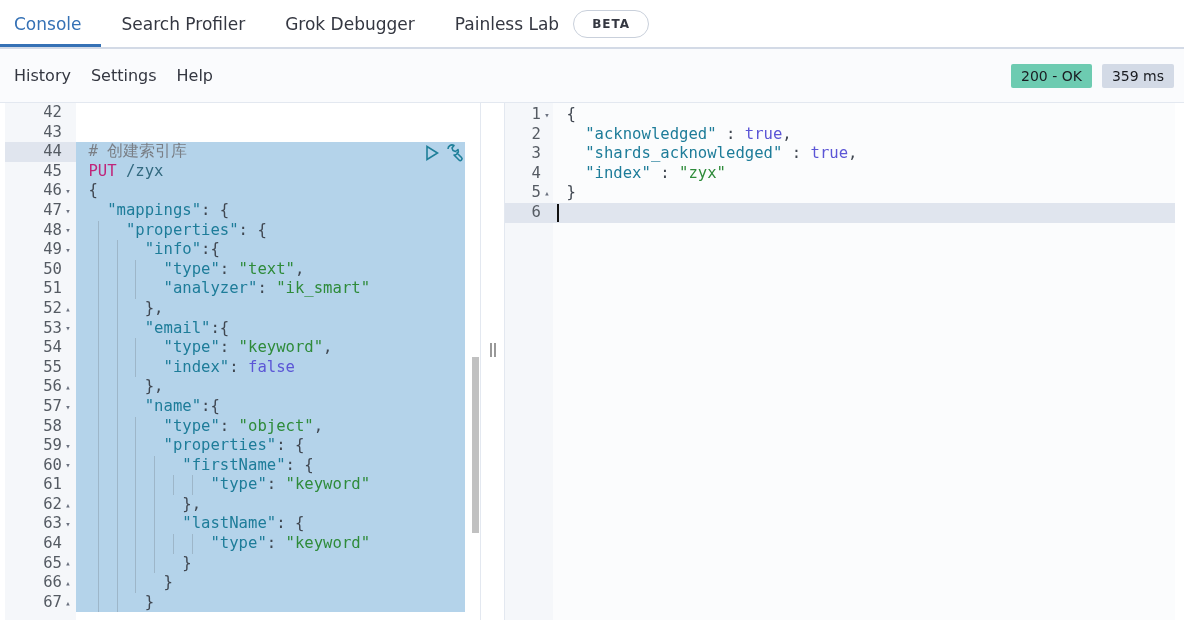 The width and height of the screenshot is (1184, 620). Describe the element at coordinates (52, 504) in the screenshot. I see `line-number: 62` at that location.